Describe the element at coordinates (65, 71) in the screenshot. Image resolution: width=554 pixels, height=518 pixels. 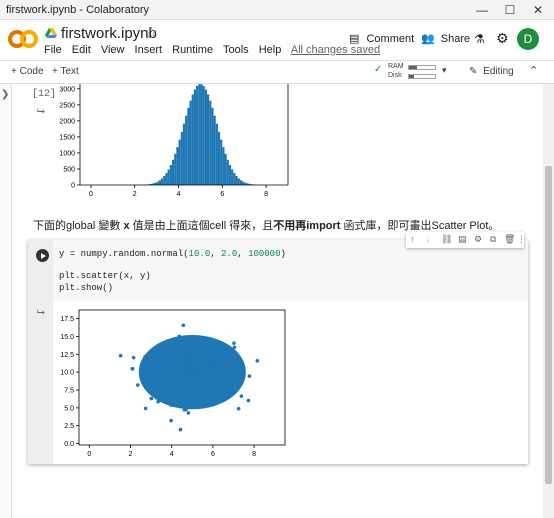
I see `add-text-button: + Text` at that location.